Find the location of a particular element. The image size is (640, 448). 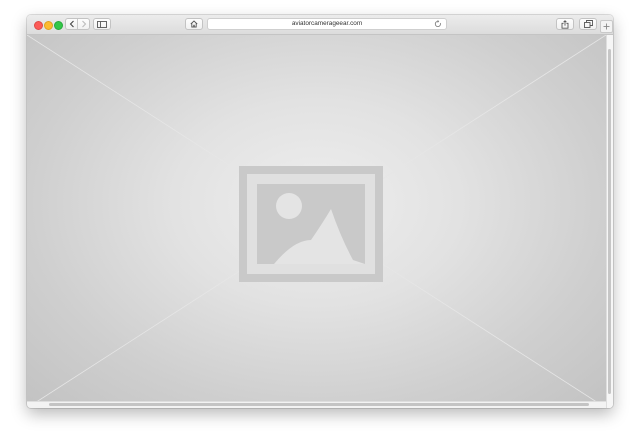

forward-button is located at coordinates (83, 24).